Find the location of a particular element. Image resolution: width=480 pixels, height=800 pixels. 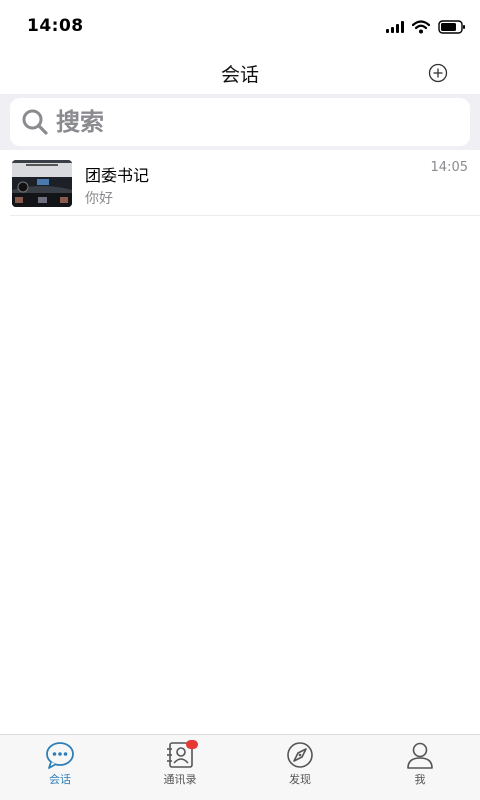

notification-badge is located at coordinates (192, 744).